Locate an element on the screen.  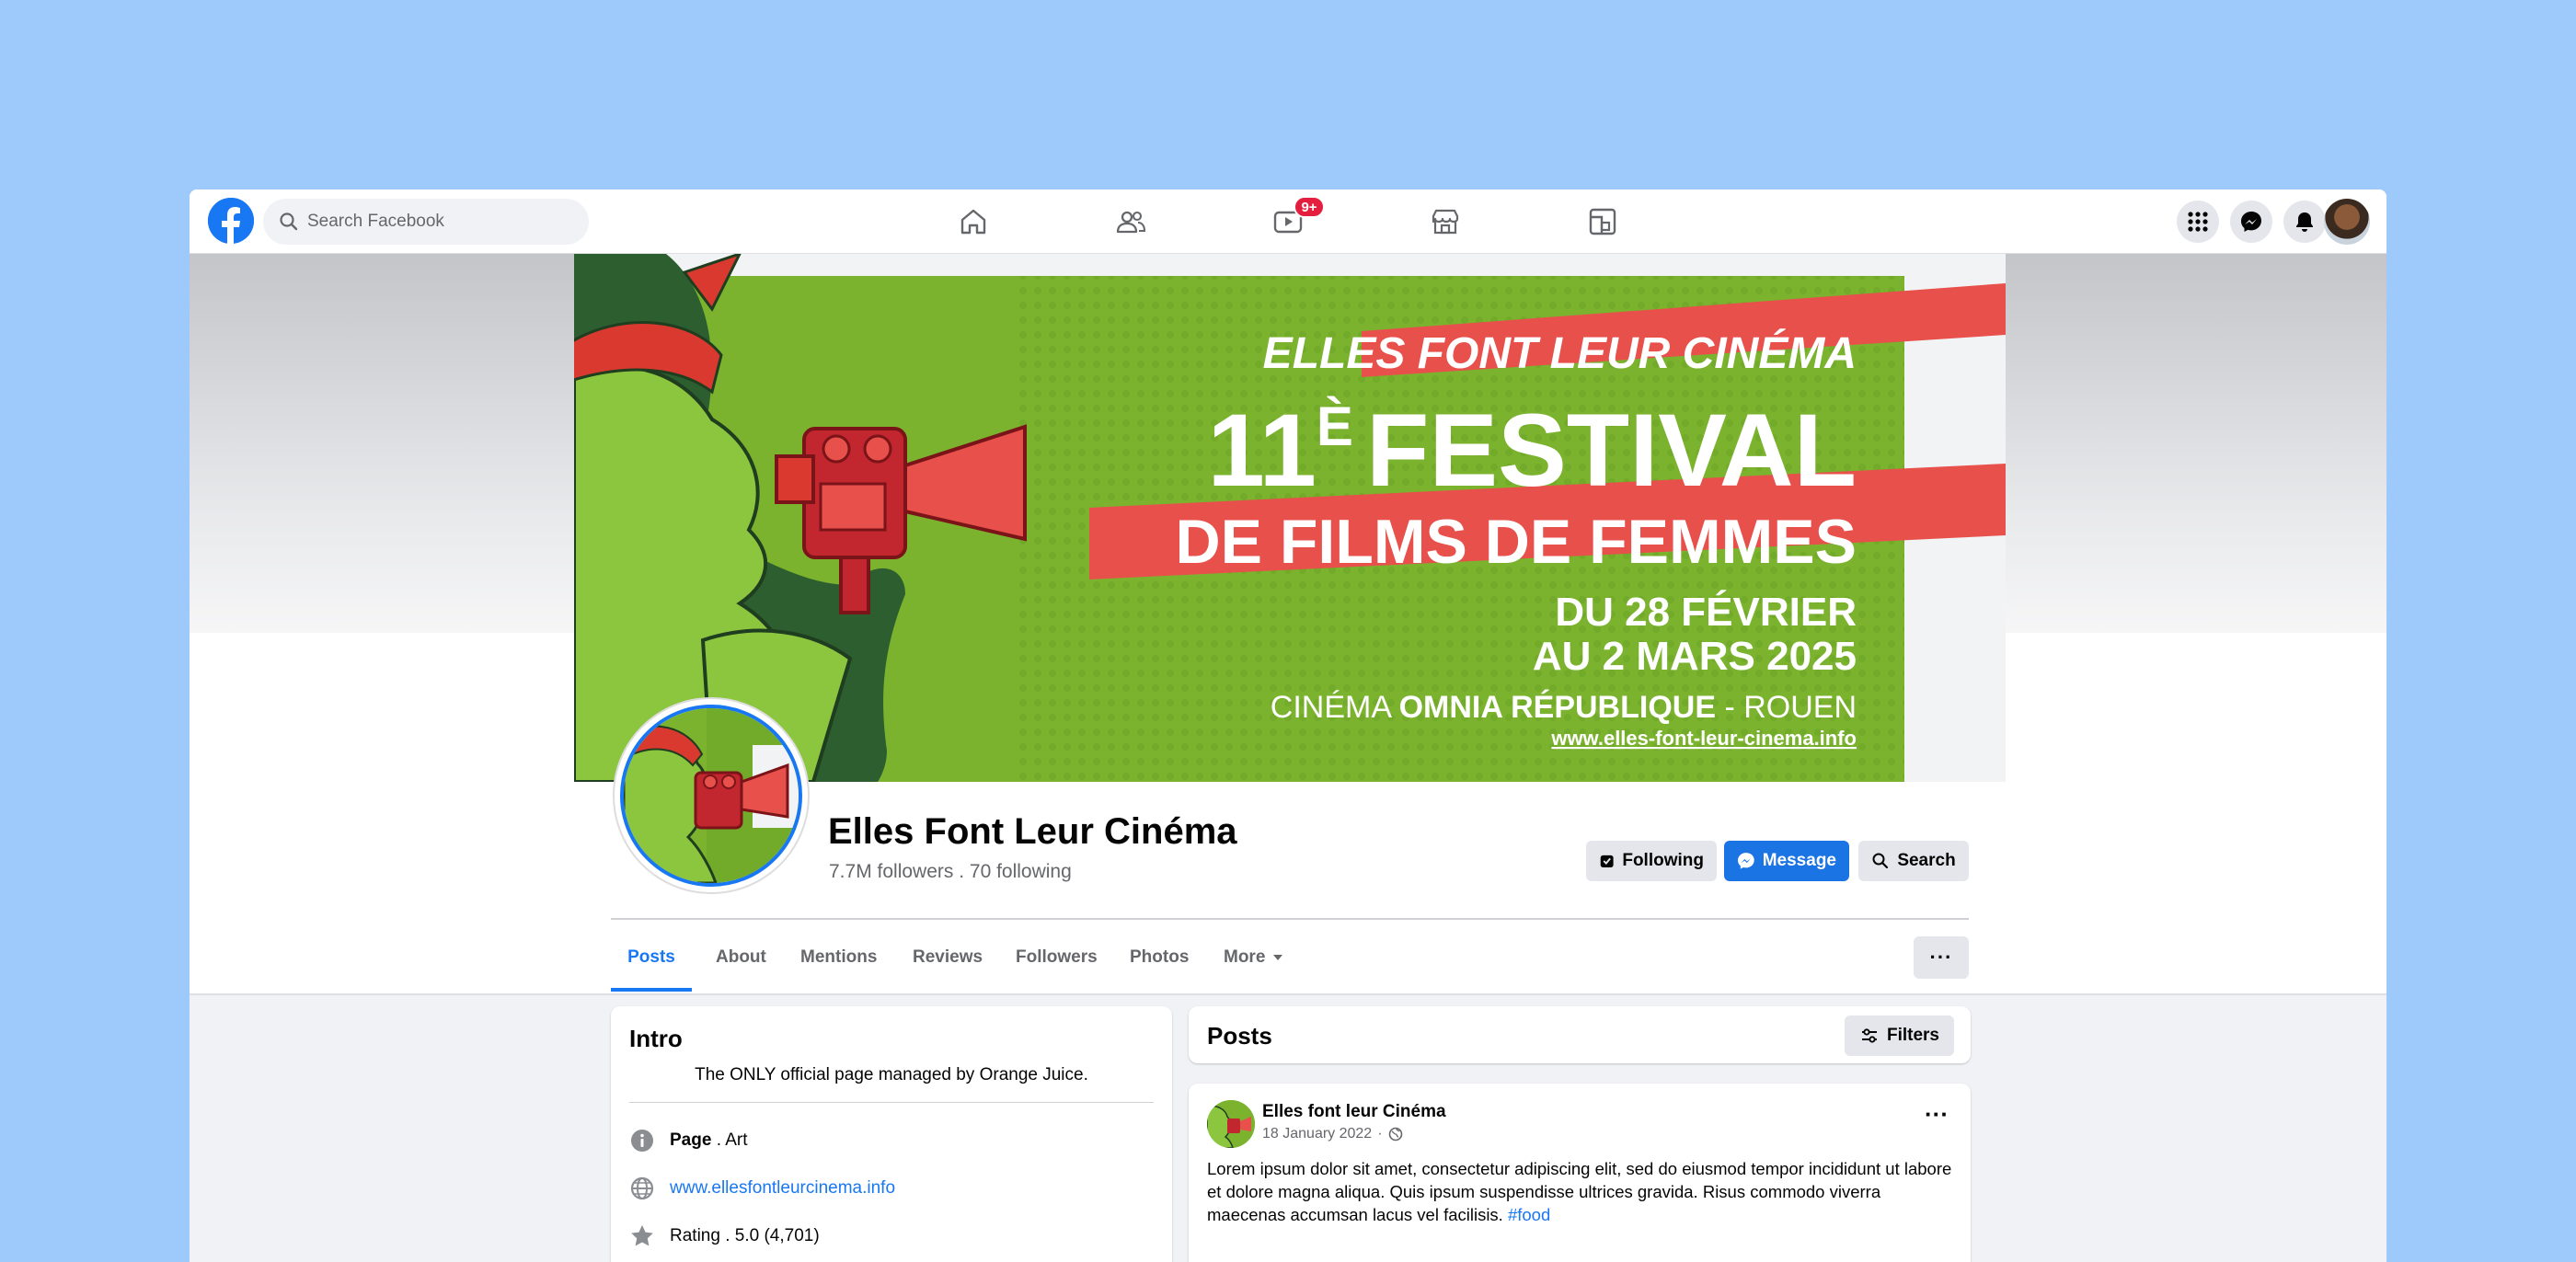
intro-website-link: www.ellesfontleurcinema.info is located at coordinates (782, 1188).